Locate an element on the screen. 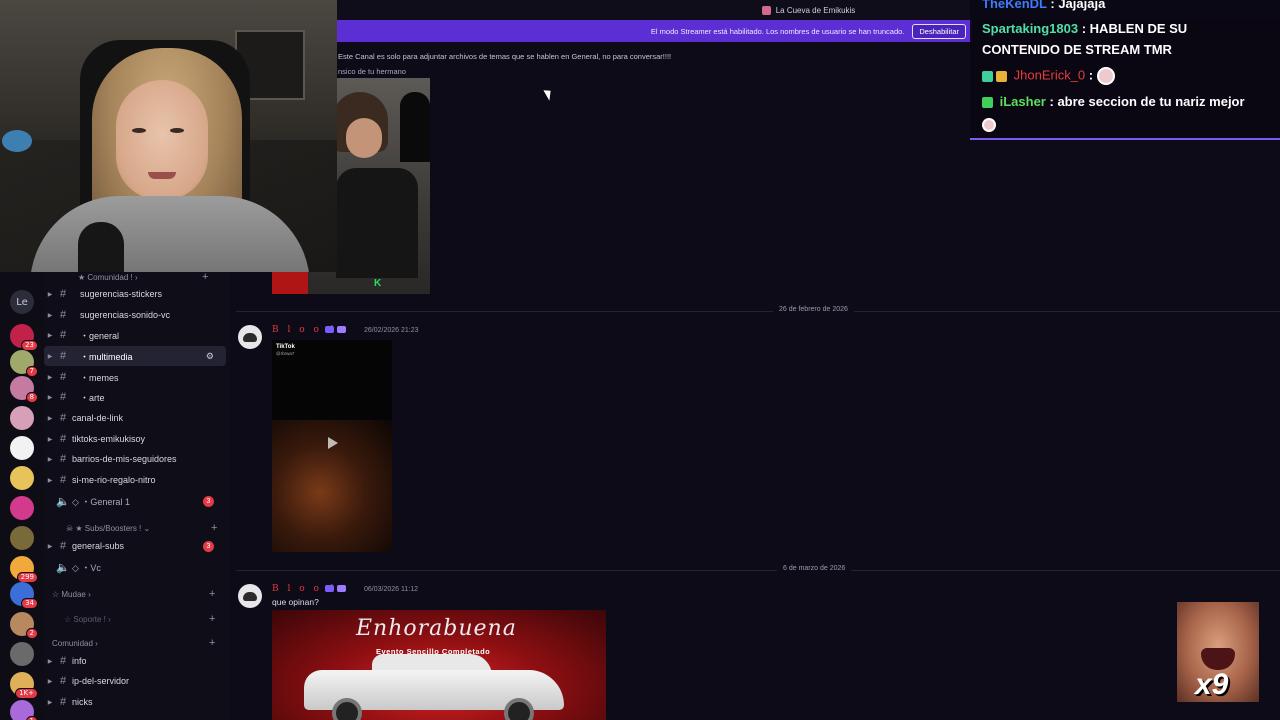 The image size is (1280, 720). channel-item: ▶ # canal-de-link is located at coordinates (135, 418).